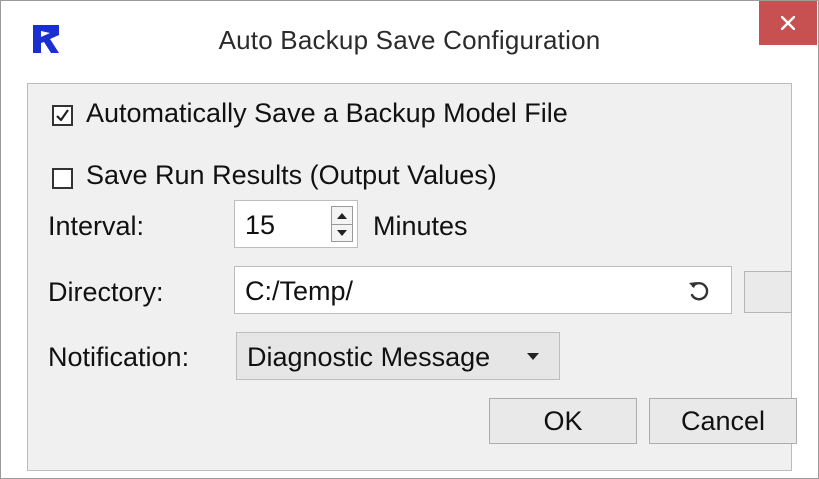  What do you see at coordinates (723, 421) in the screenshot?
I see `cancel-button: Cancel` at bounding box center [723, 421].